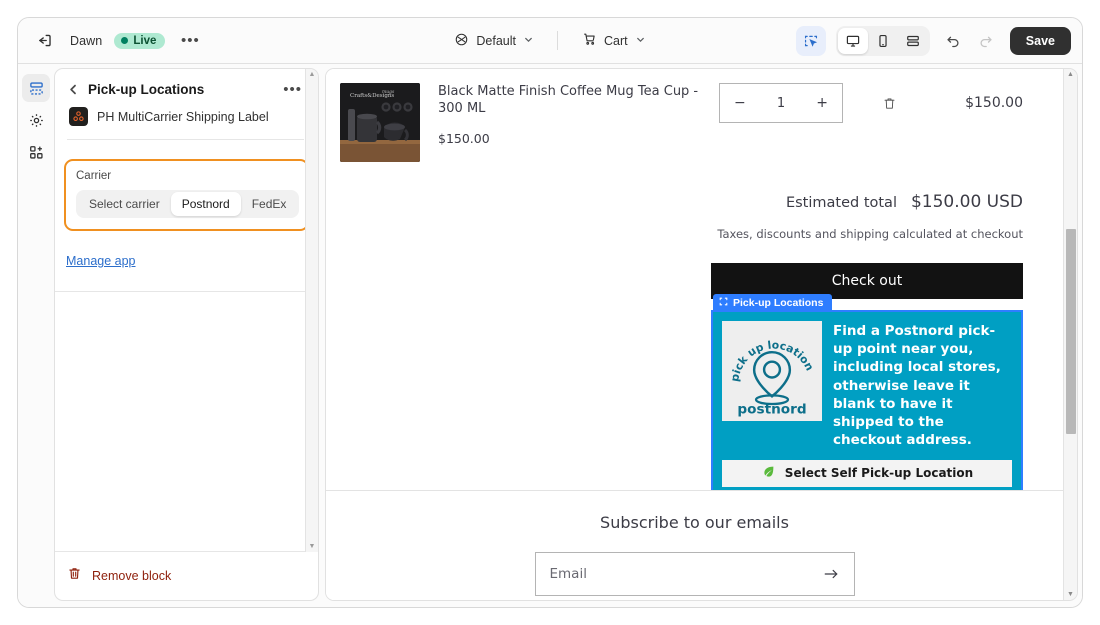 The width and height of the screenshot is (1100, 625). I want to click on preview-scrollbar: ▲ ▼, so click(1070, 334).